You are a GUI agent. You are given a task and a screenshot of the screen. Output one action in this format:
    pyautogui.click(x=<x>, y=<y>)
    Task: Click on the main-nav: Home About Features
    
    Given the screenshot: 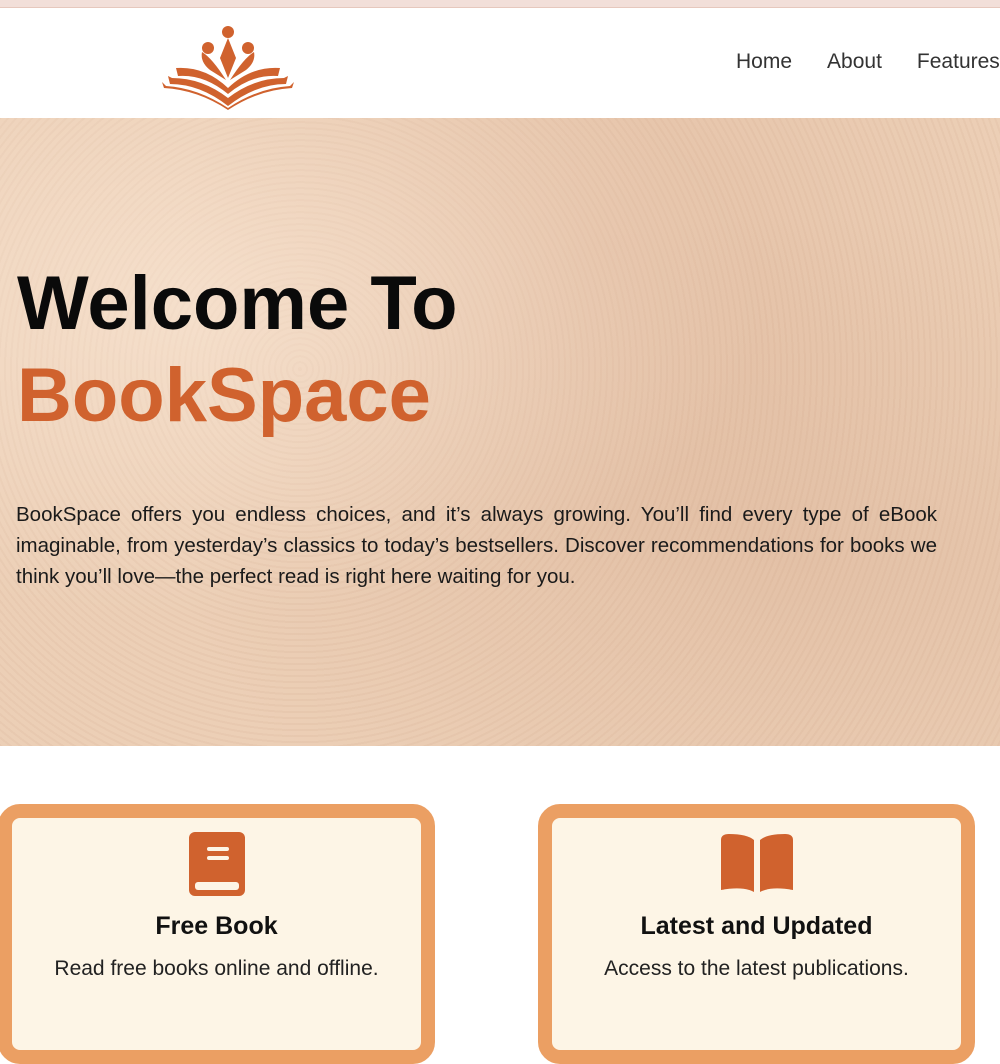 What is the action you would take?
    pyautogui.click(x=868, y=62)
    